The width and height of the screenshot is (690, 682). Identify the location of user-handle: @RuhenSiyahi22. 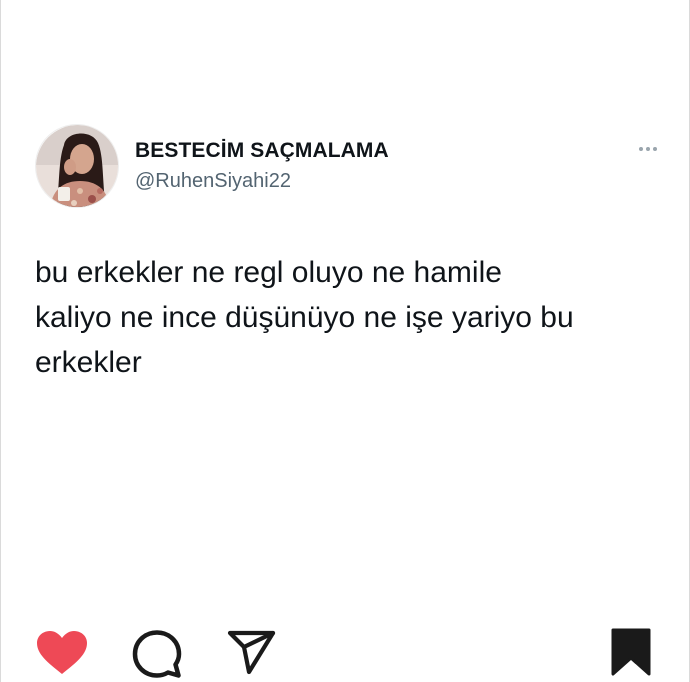
(262, 181).